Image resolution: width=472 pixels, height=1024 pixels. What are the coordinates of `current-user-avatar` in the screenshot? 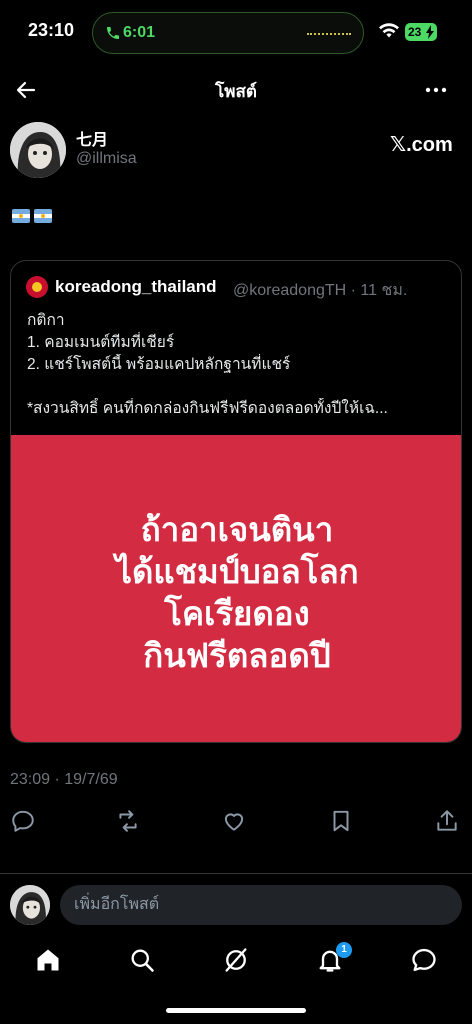 It's located at (30, 905).